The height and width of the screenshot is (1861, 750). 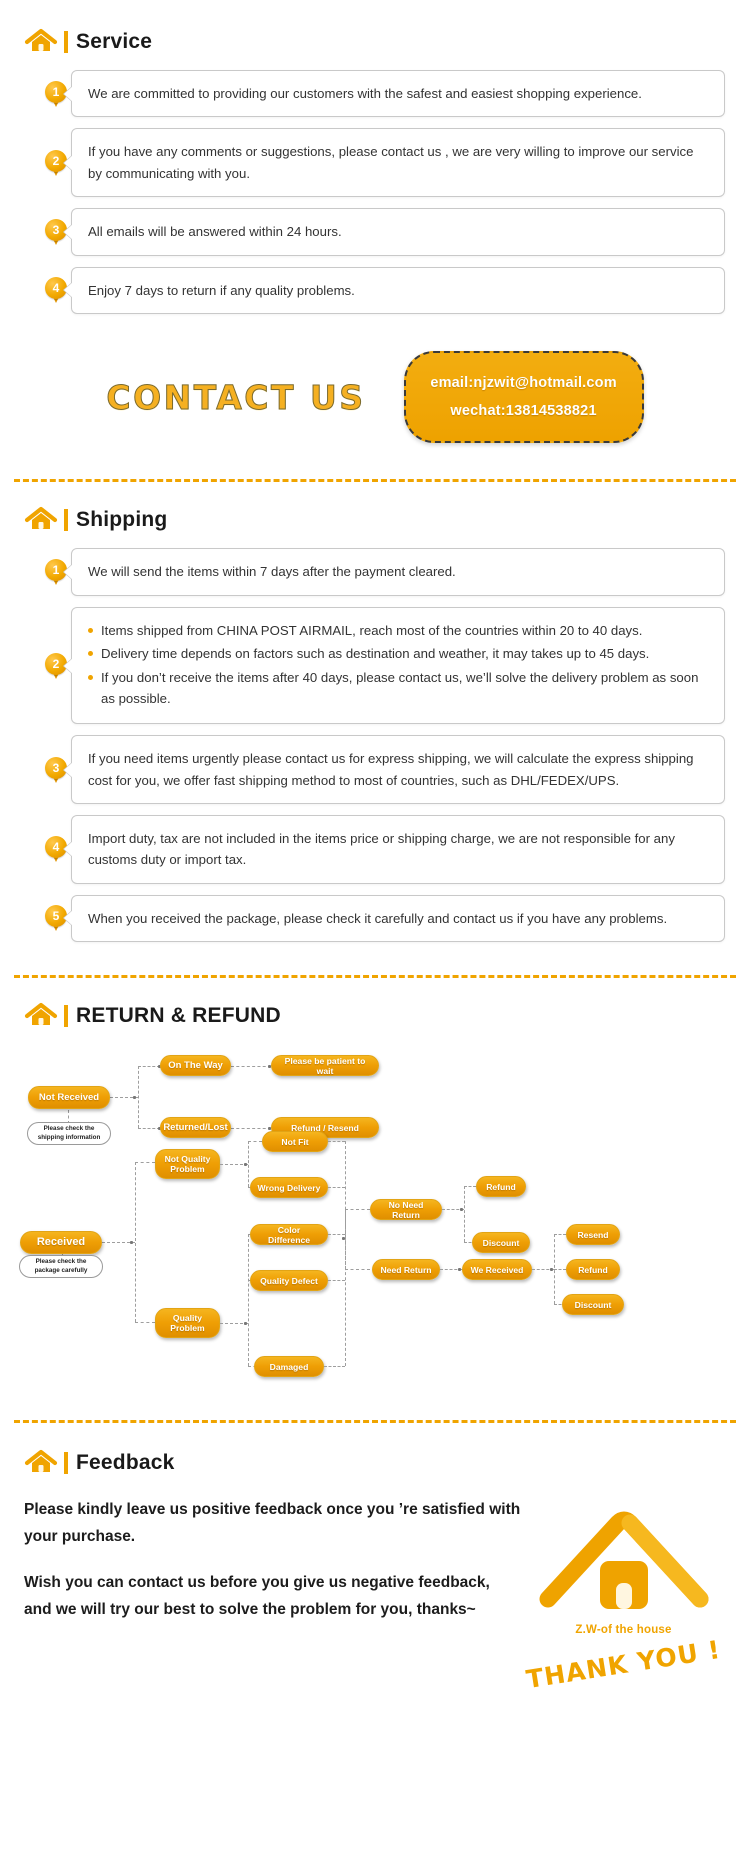 I want to click on contact-wechat: wechat:13814538821, so click(x=524, y=411).